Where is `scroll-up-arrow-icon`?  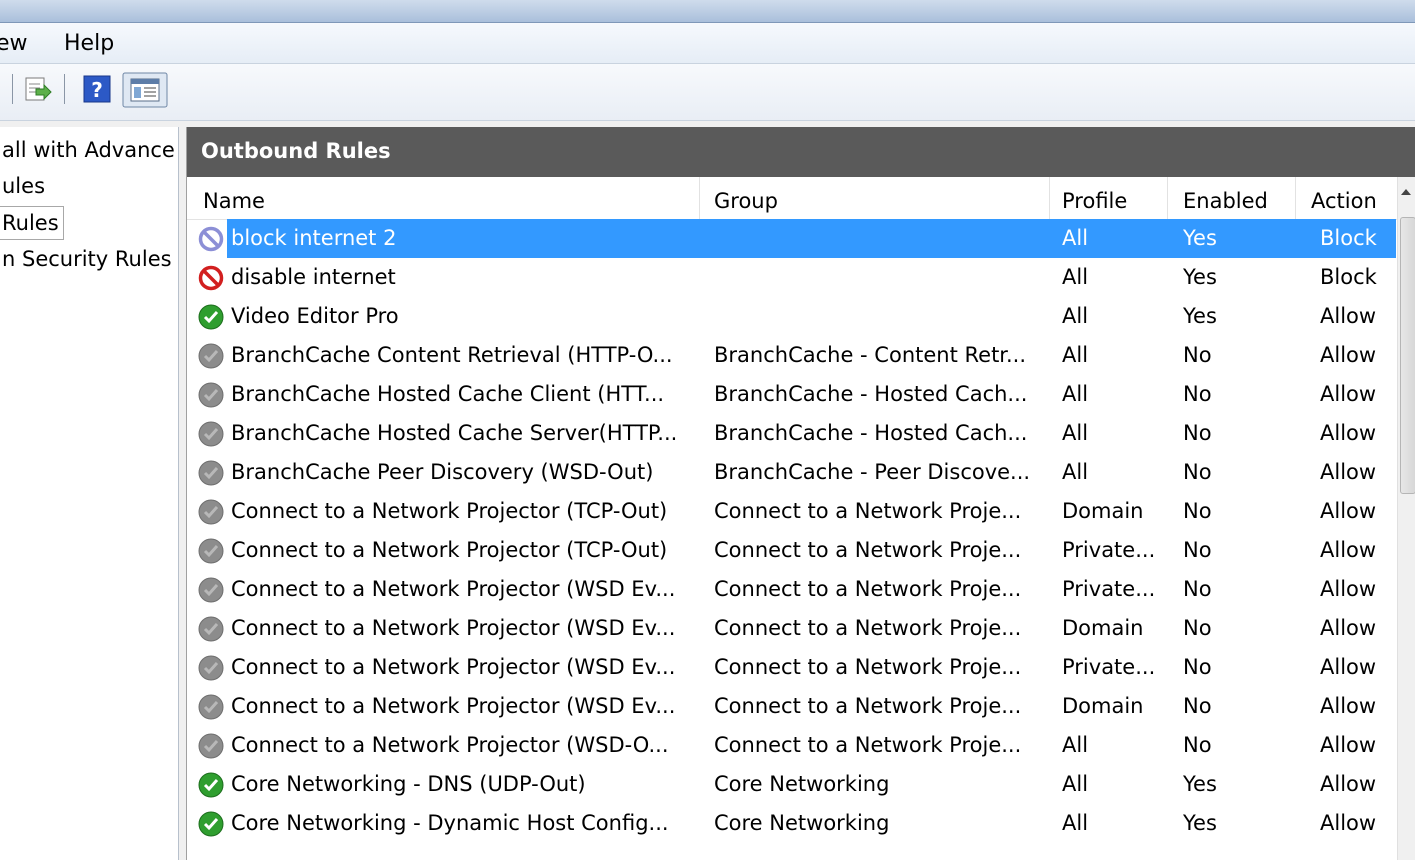 scroll-up-arrow-icon is located at coordinates (1406, 192).